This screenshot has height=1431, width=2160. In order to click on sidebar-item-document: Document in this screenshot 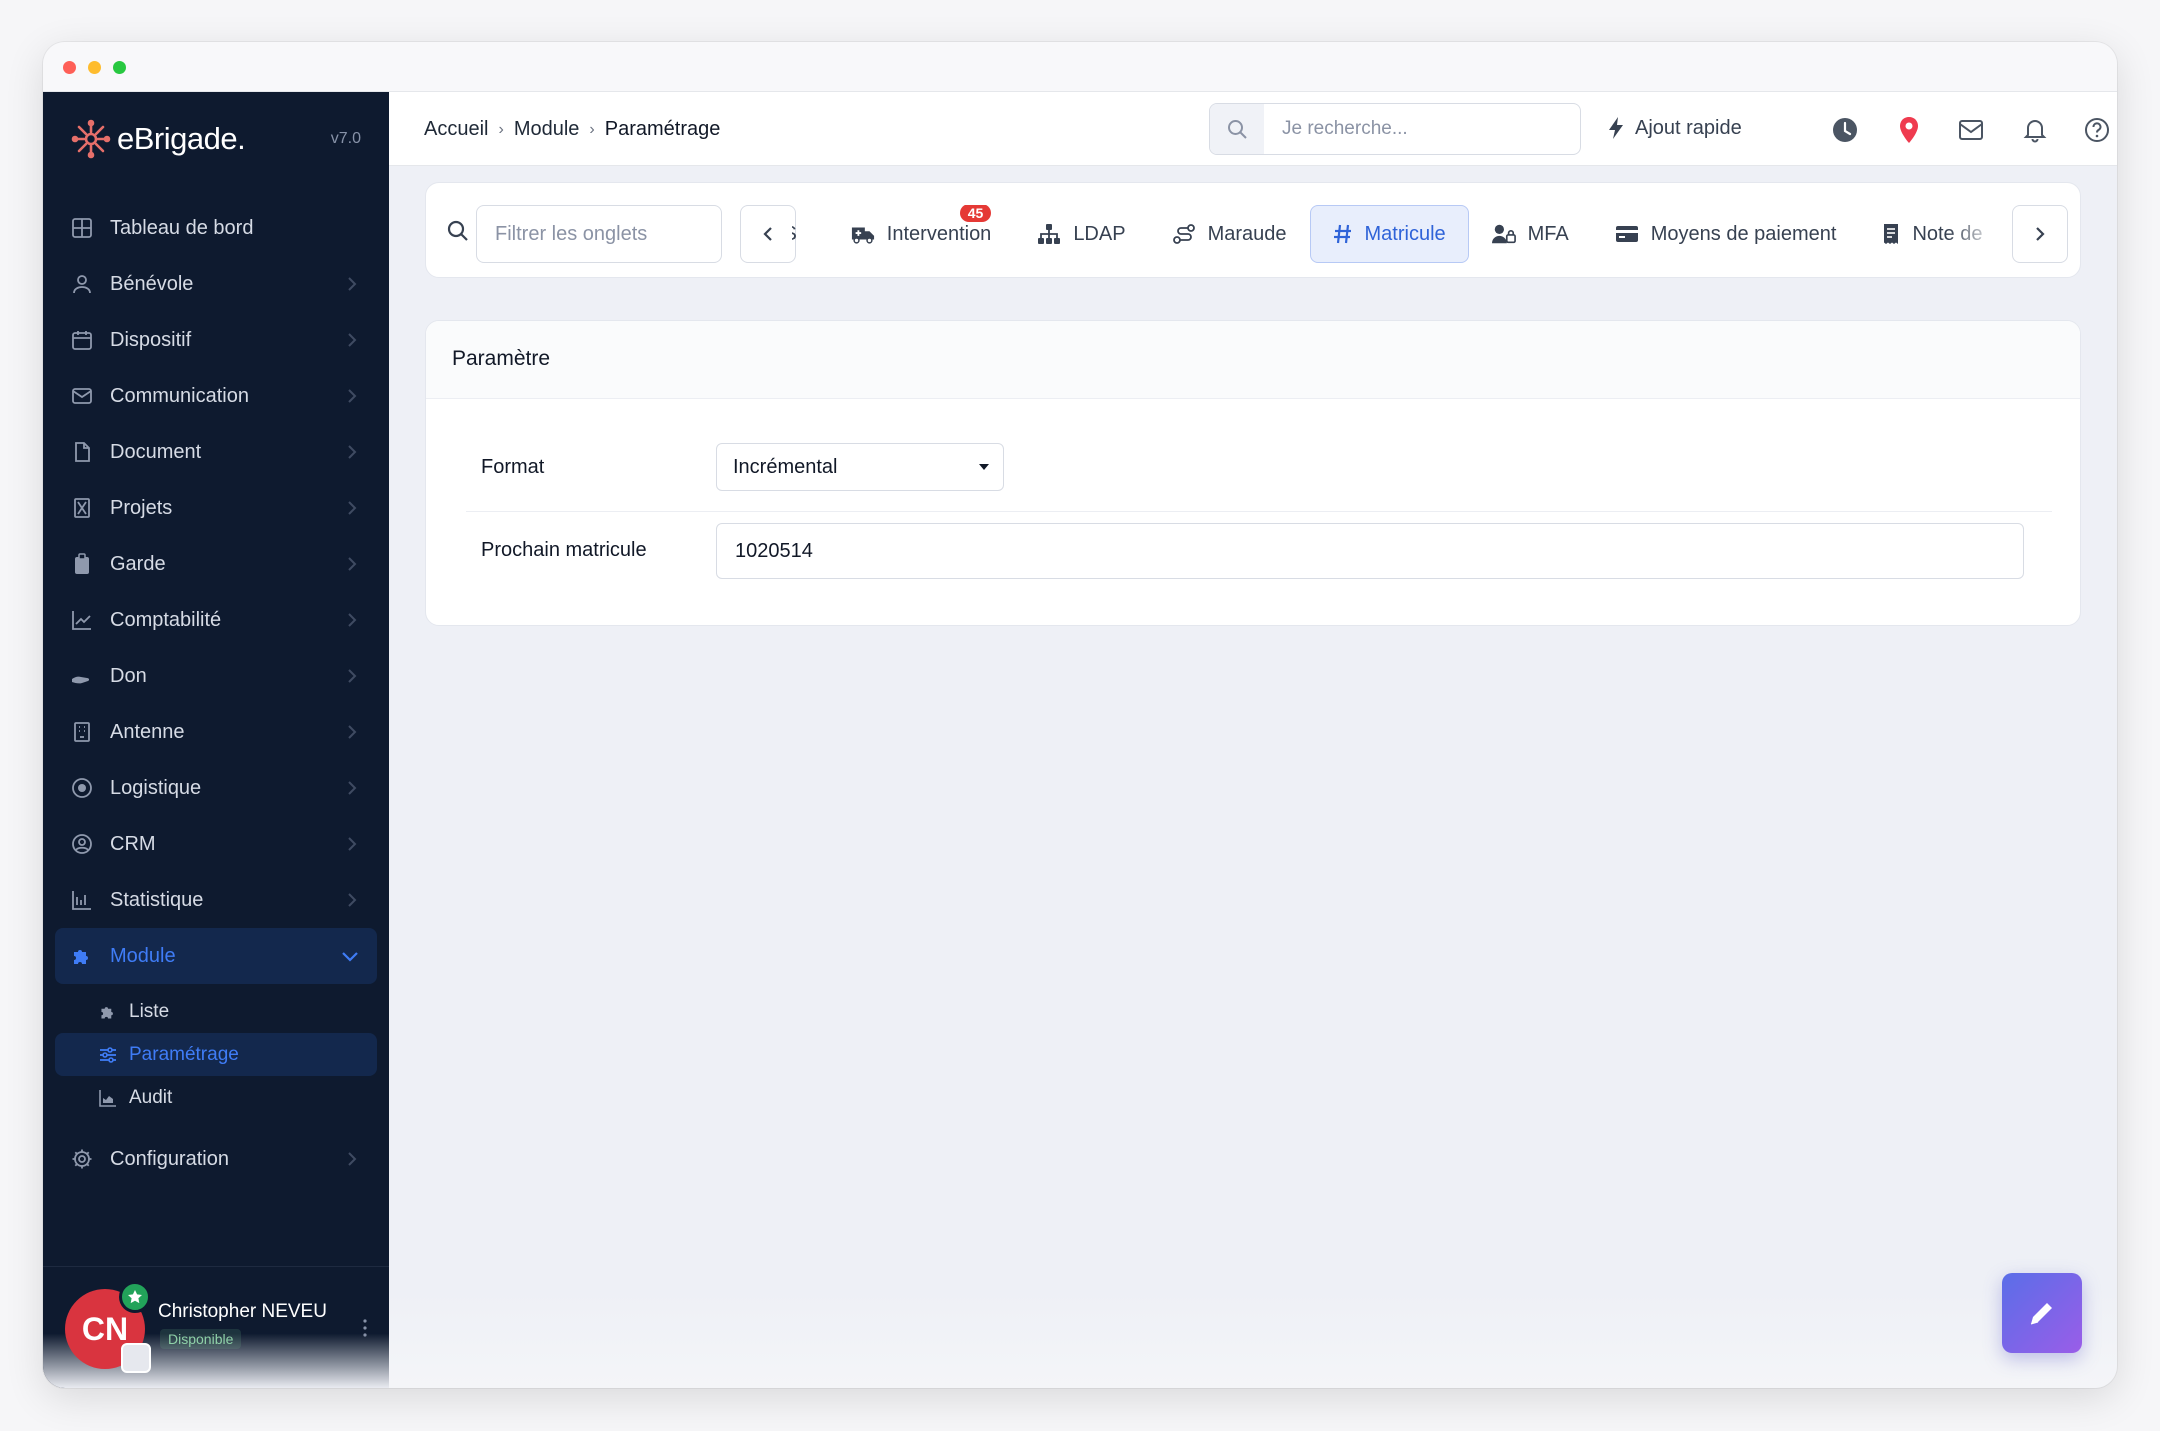, I will do `click(216, 452)`.